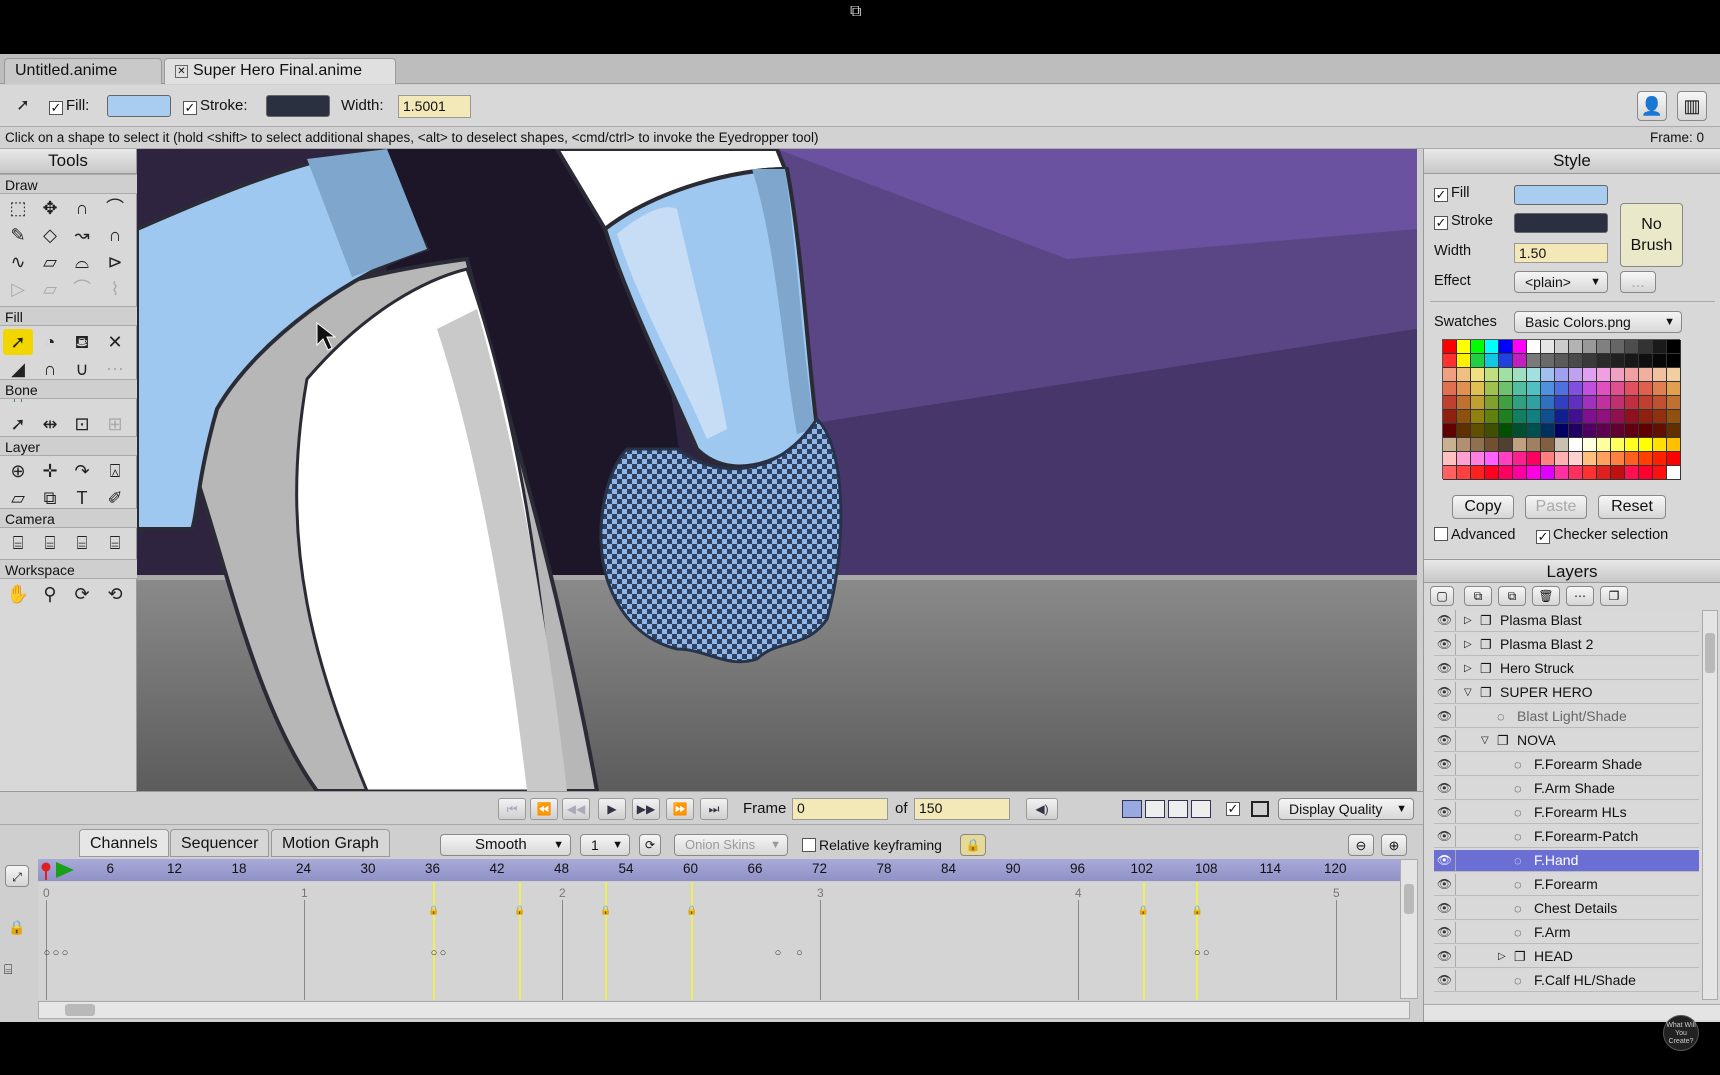 The width and height of the screenshot is (1720, 1075). I want to click on noise-tool-icon: ▱, so click(50, 289).